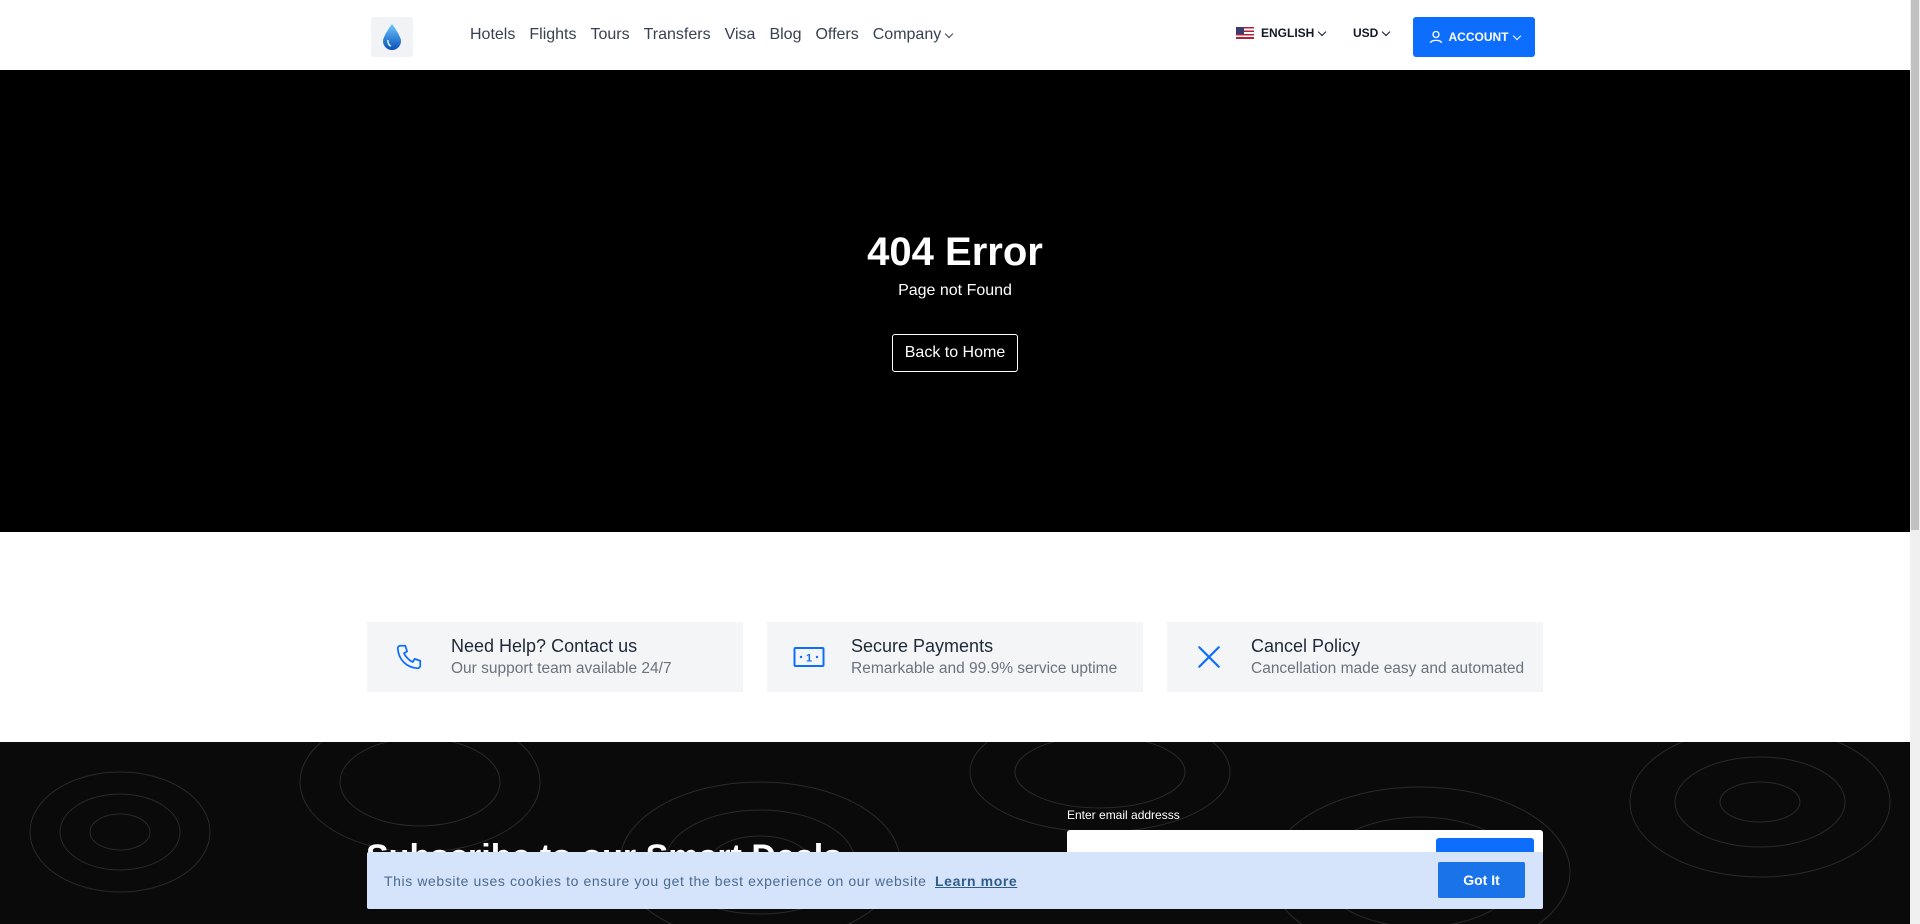  What do you see at coordinates (1915, 265) in the screenshot?
I see `scrollbar-thumb` at bounding box center [1915, 265].